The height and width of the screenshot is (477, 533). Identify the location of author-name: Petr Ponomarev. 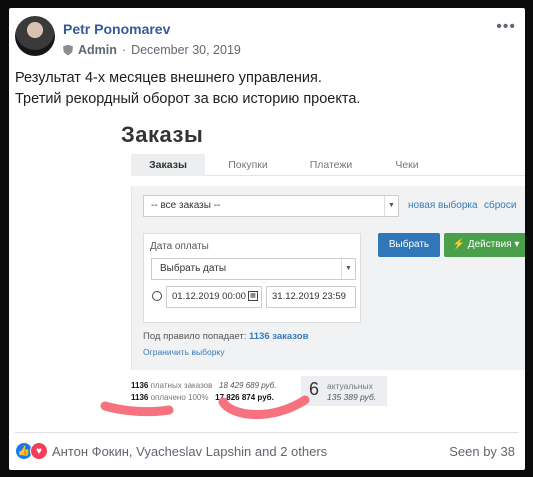
(116, 29).